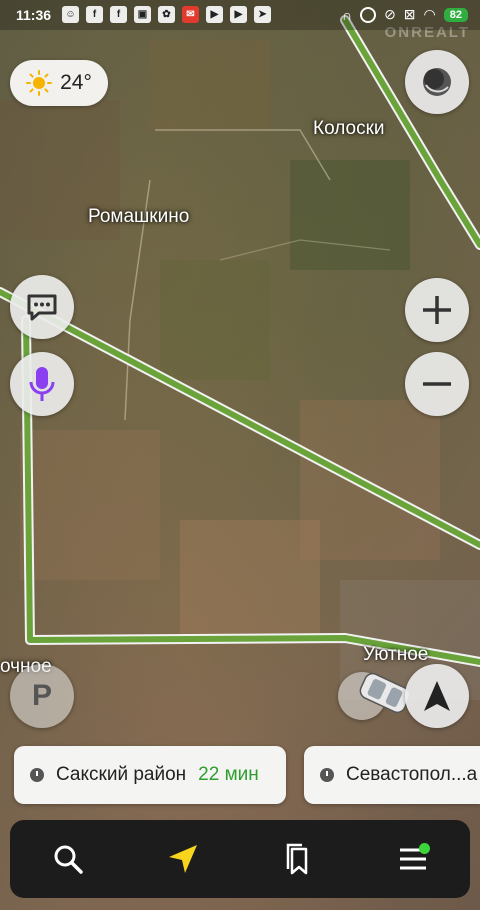 This screenshot has height=910, width=480. I want to click on notification-icon: ☺, so click(70, 14).